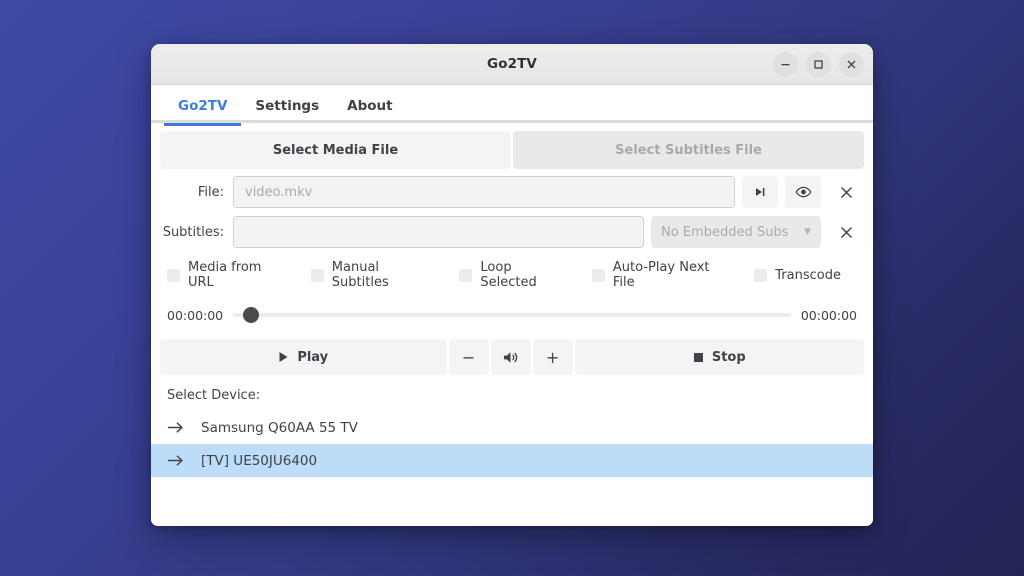 This screenshot has width=1024, height=576. What do you see at coordinates (279, 192) in the screenshot?
I see `file-input-placeholder: video.mkv` at bounding box center [279, 192].